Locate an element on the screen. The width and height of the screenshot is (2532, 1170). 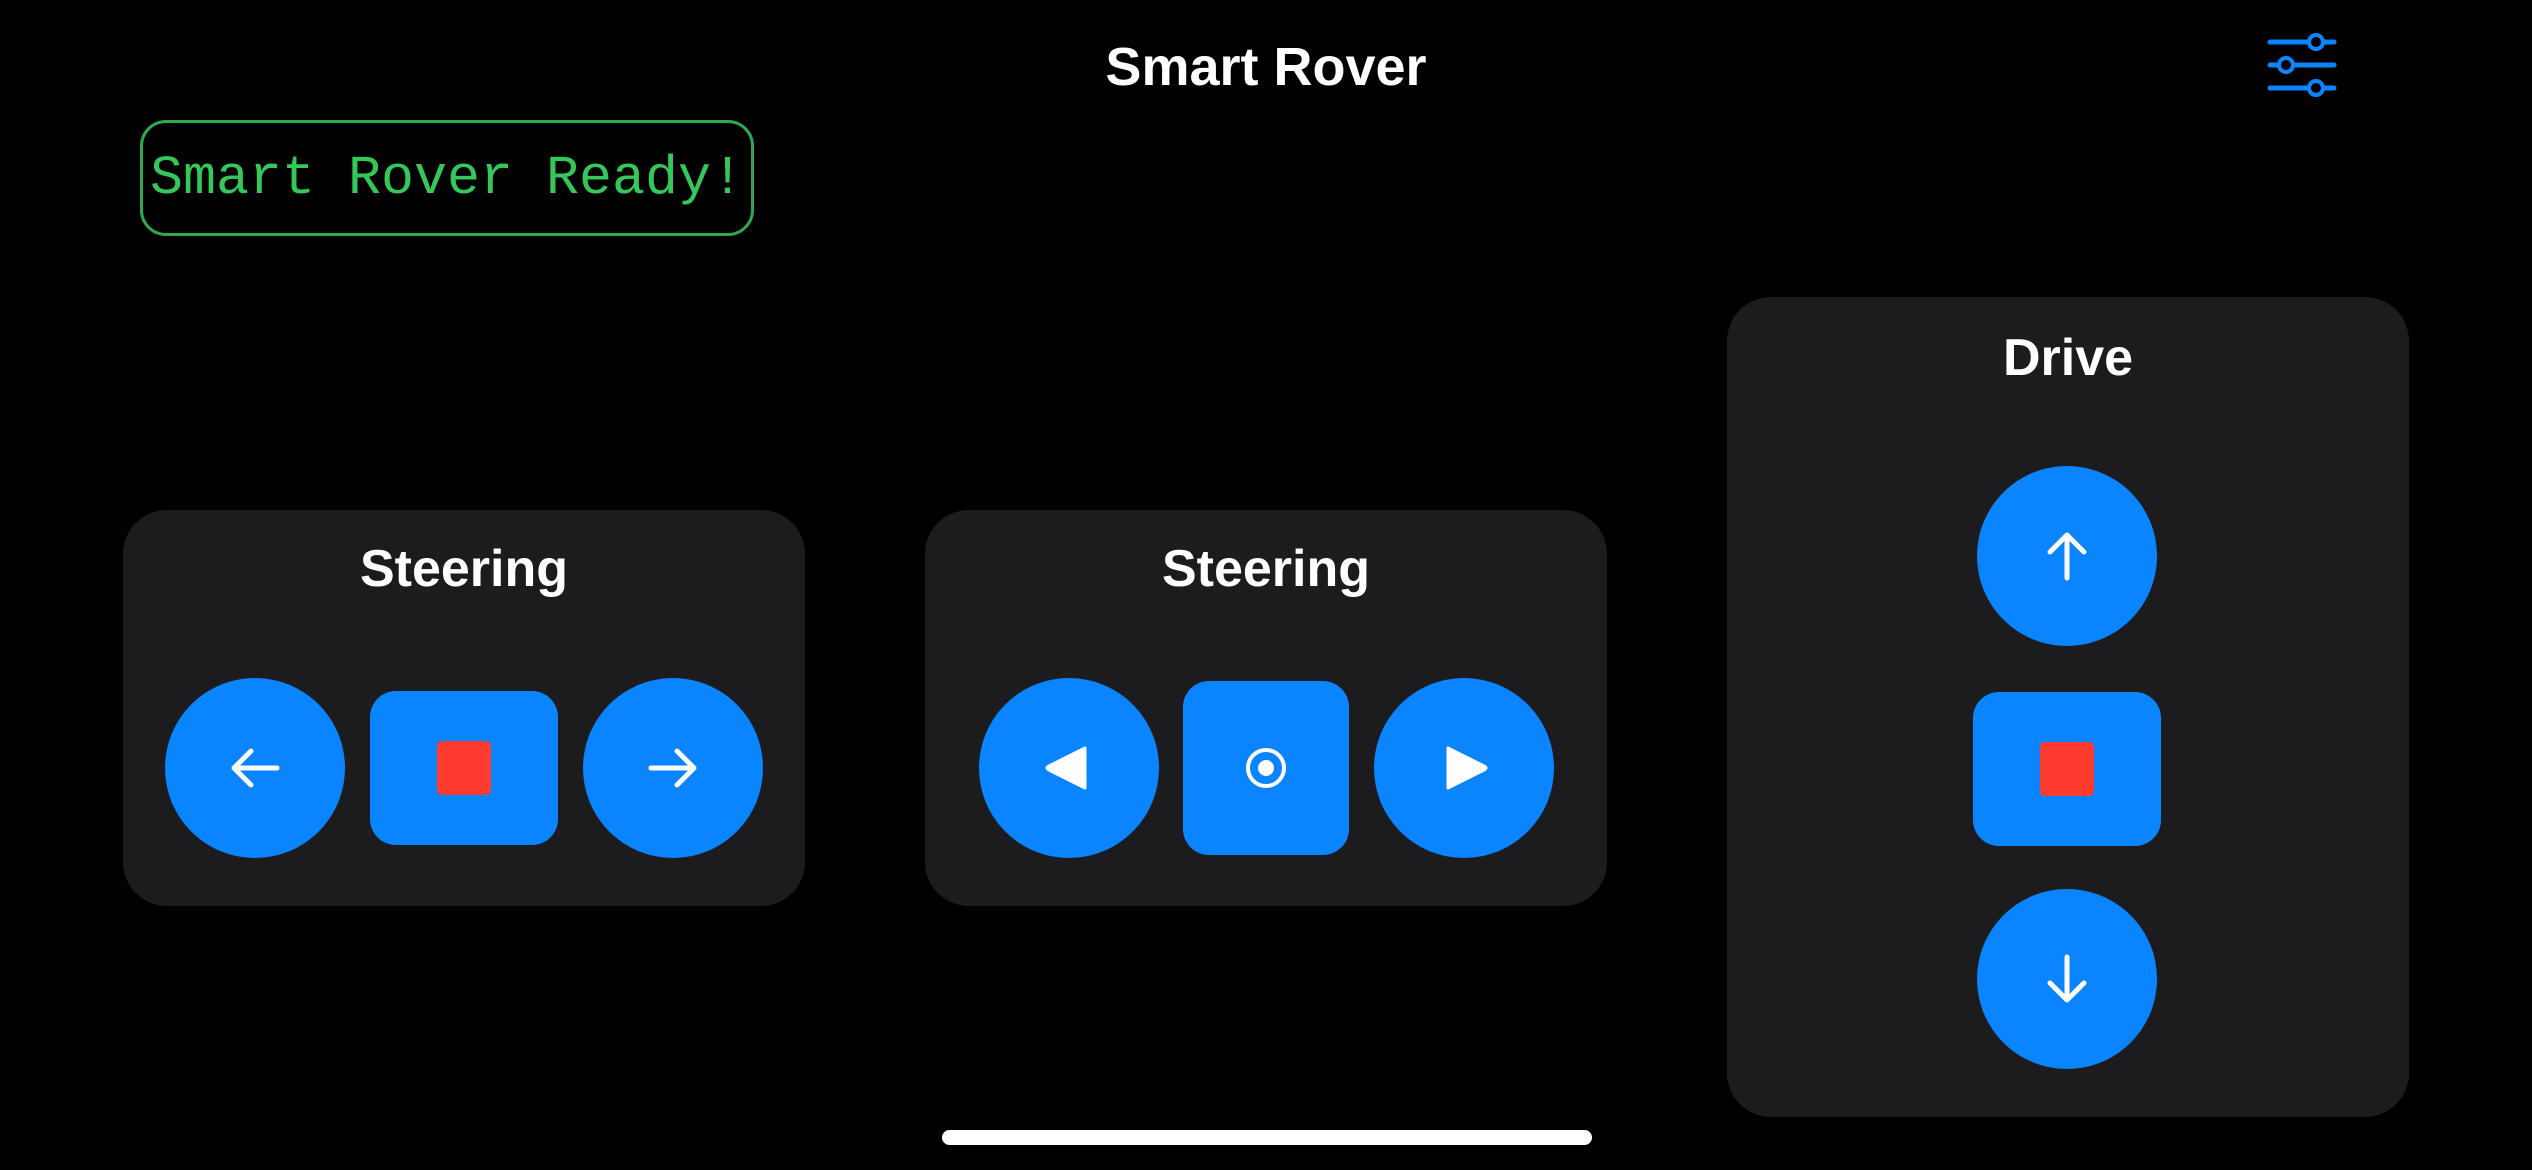
steer-left-button is located at coordinates (255, 768).